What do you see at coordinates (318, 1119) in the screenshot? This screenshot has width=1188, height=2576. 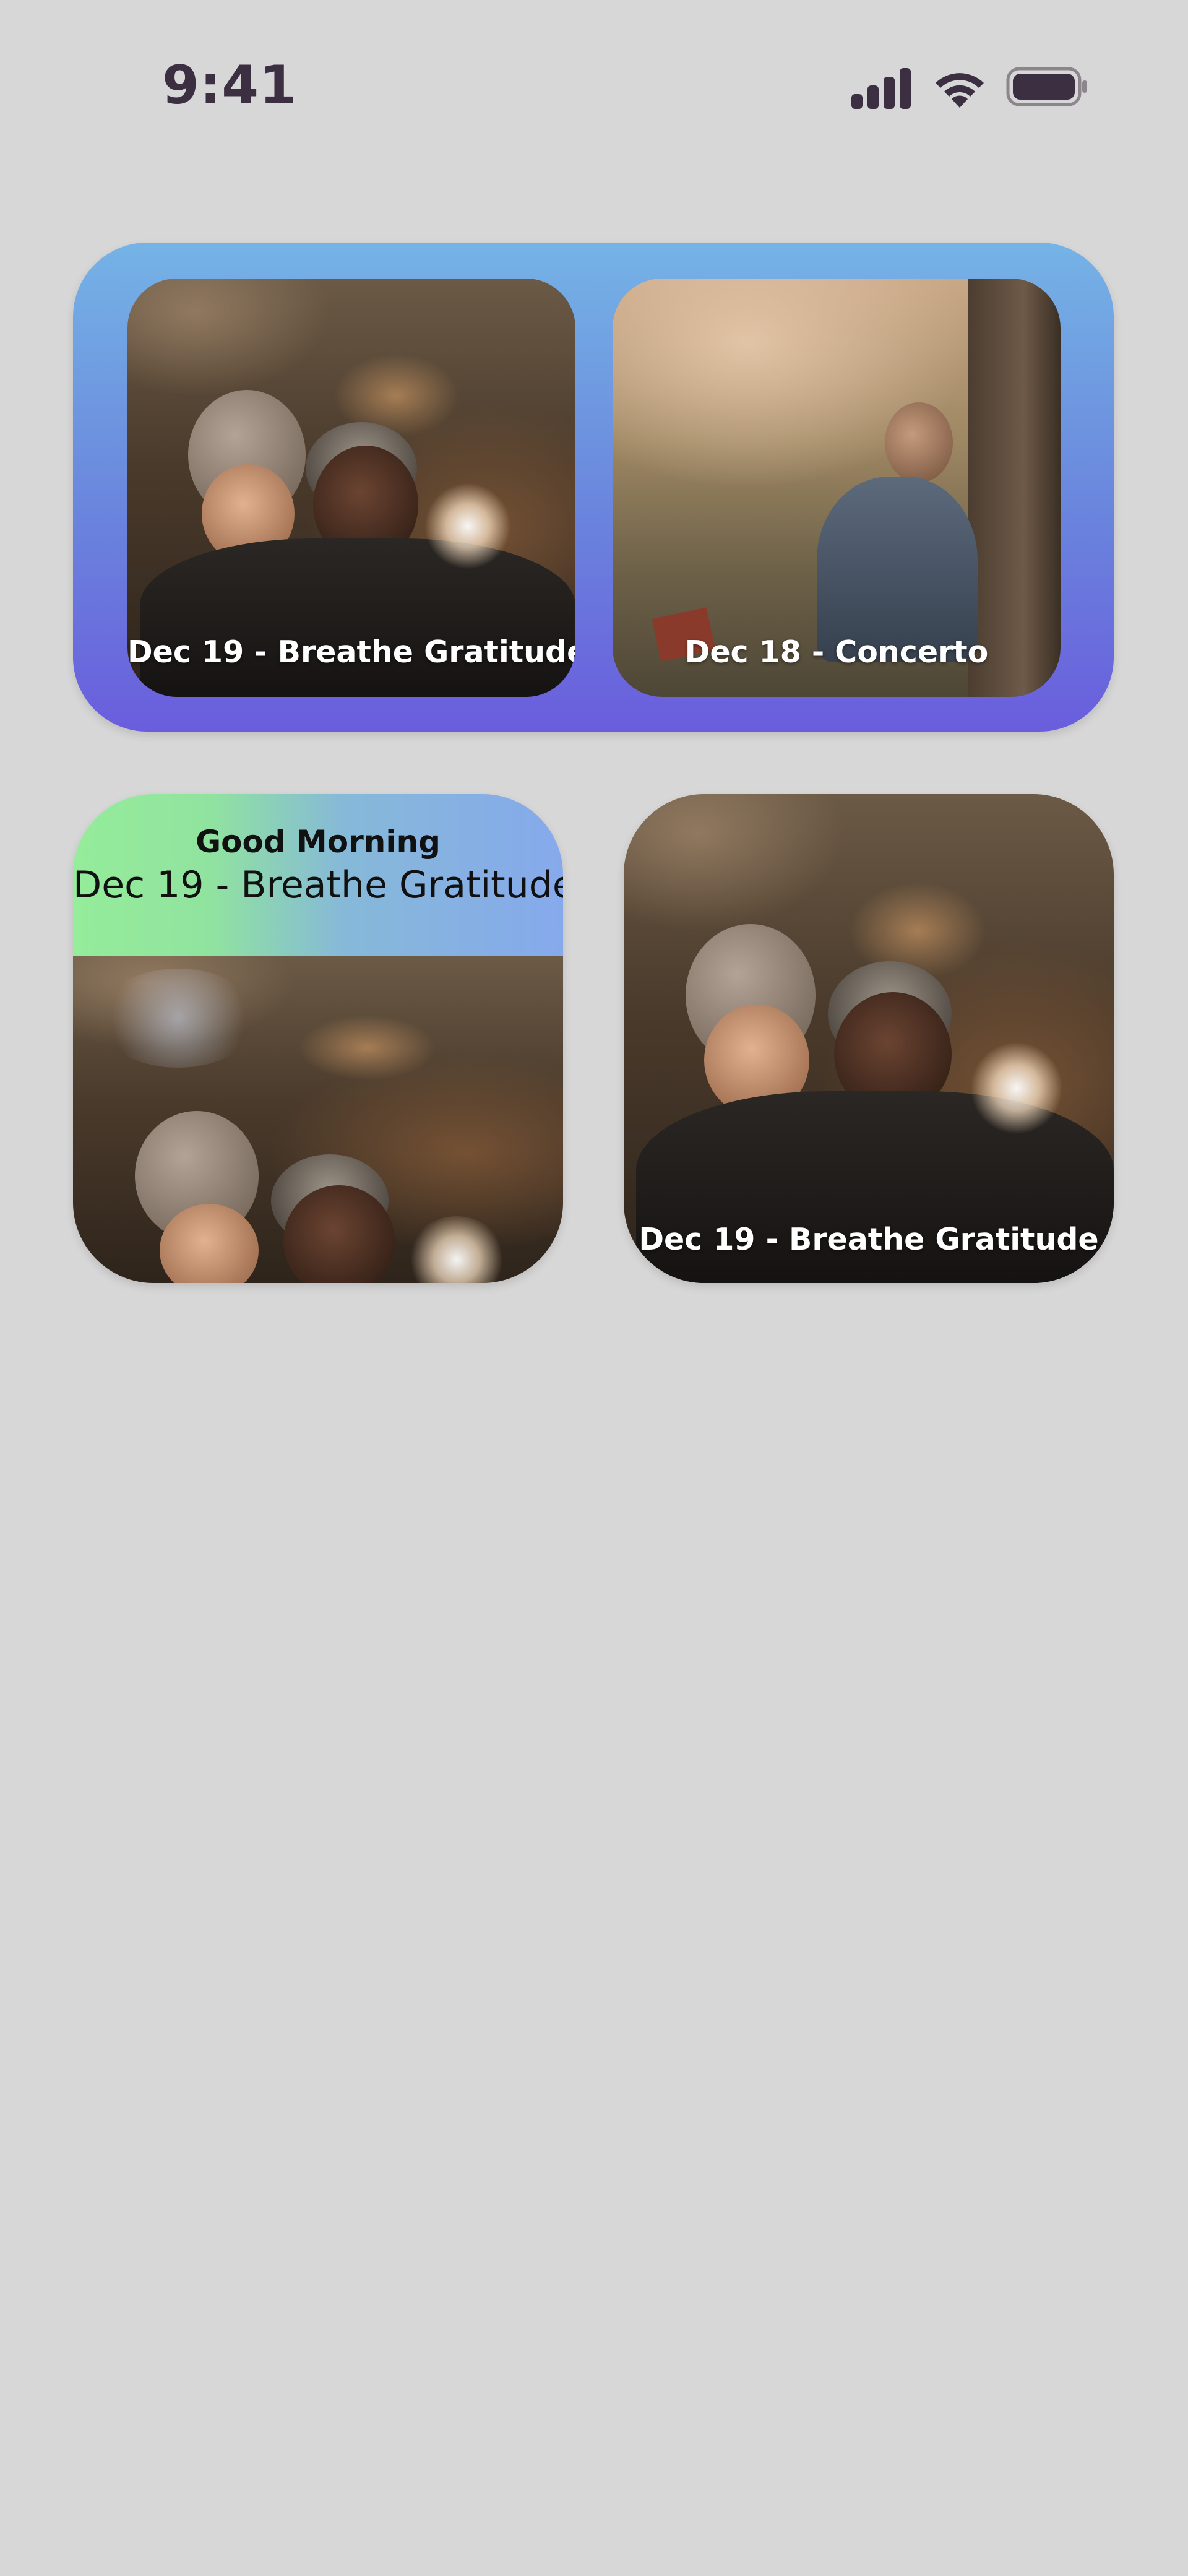 I see `greeting-photo` at bounding box center [318, 1119].